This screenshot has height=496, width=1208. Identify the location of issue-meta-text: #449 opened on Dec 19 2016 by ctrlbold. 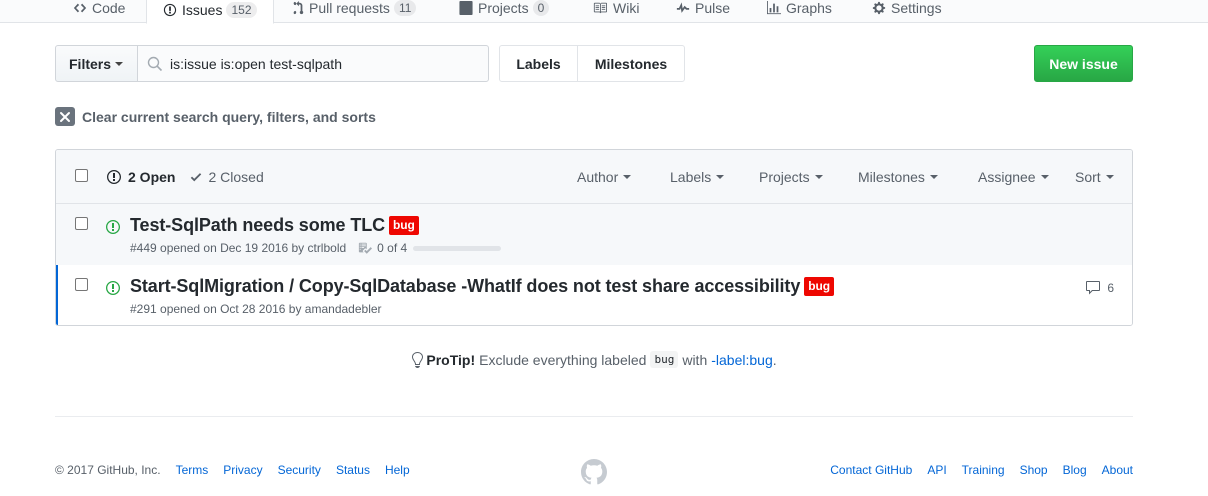
(238, 248).